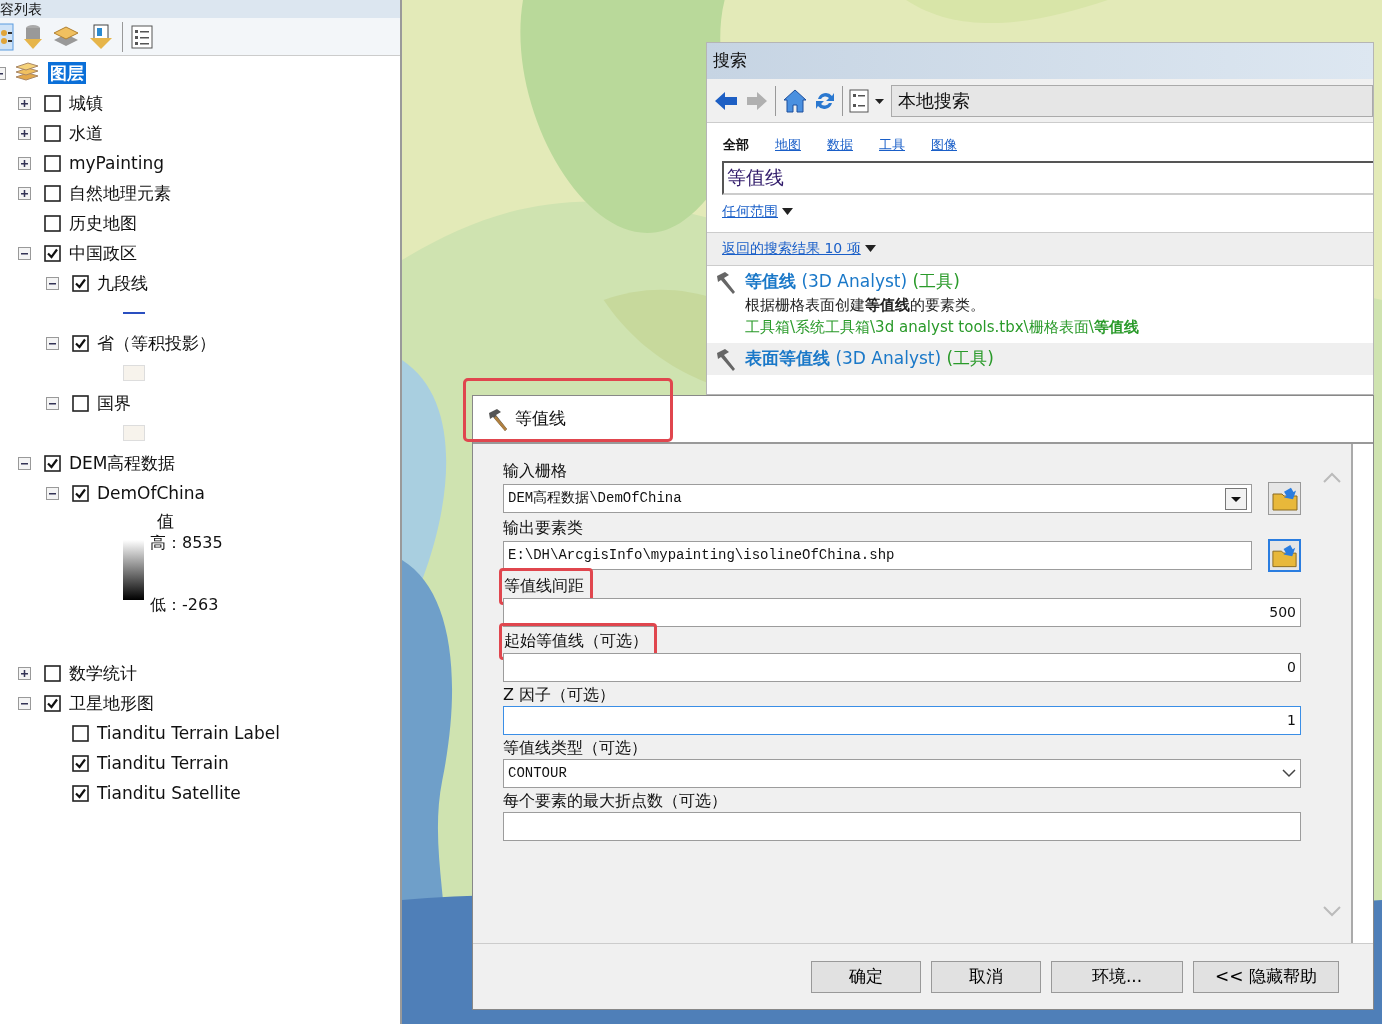 The image size is (1382, 1024). I want to click on back-icon, so click(726, 100).